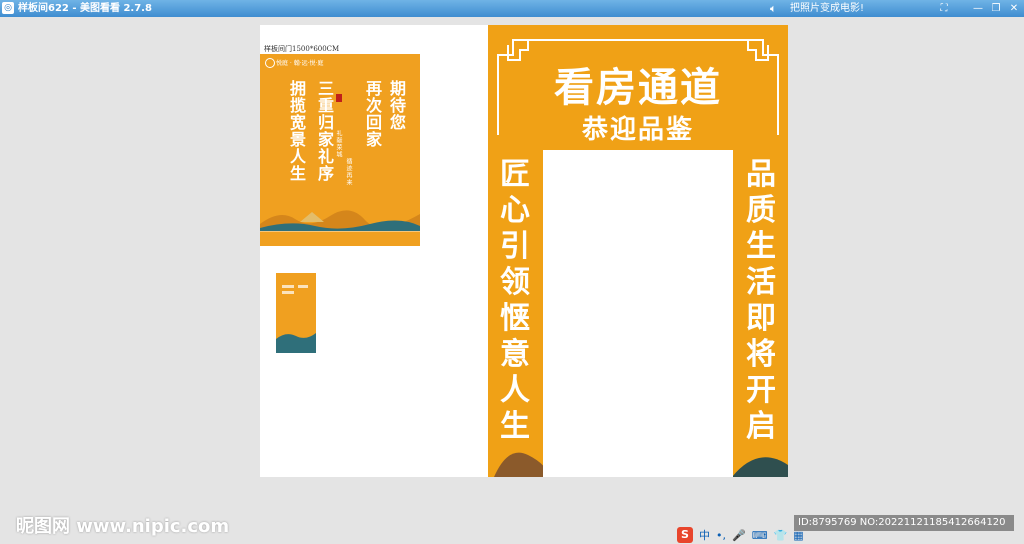 The width and height of the screenshot is (1024, 544). What do you see at coordinates (324, 131) in the screenshot?
I see `poster-col-1: 三重归家礼序` at bounding box center [324, 131].